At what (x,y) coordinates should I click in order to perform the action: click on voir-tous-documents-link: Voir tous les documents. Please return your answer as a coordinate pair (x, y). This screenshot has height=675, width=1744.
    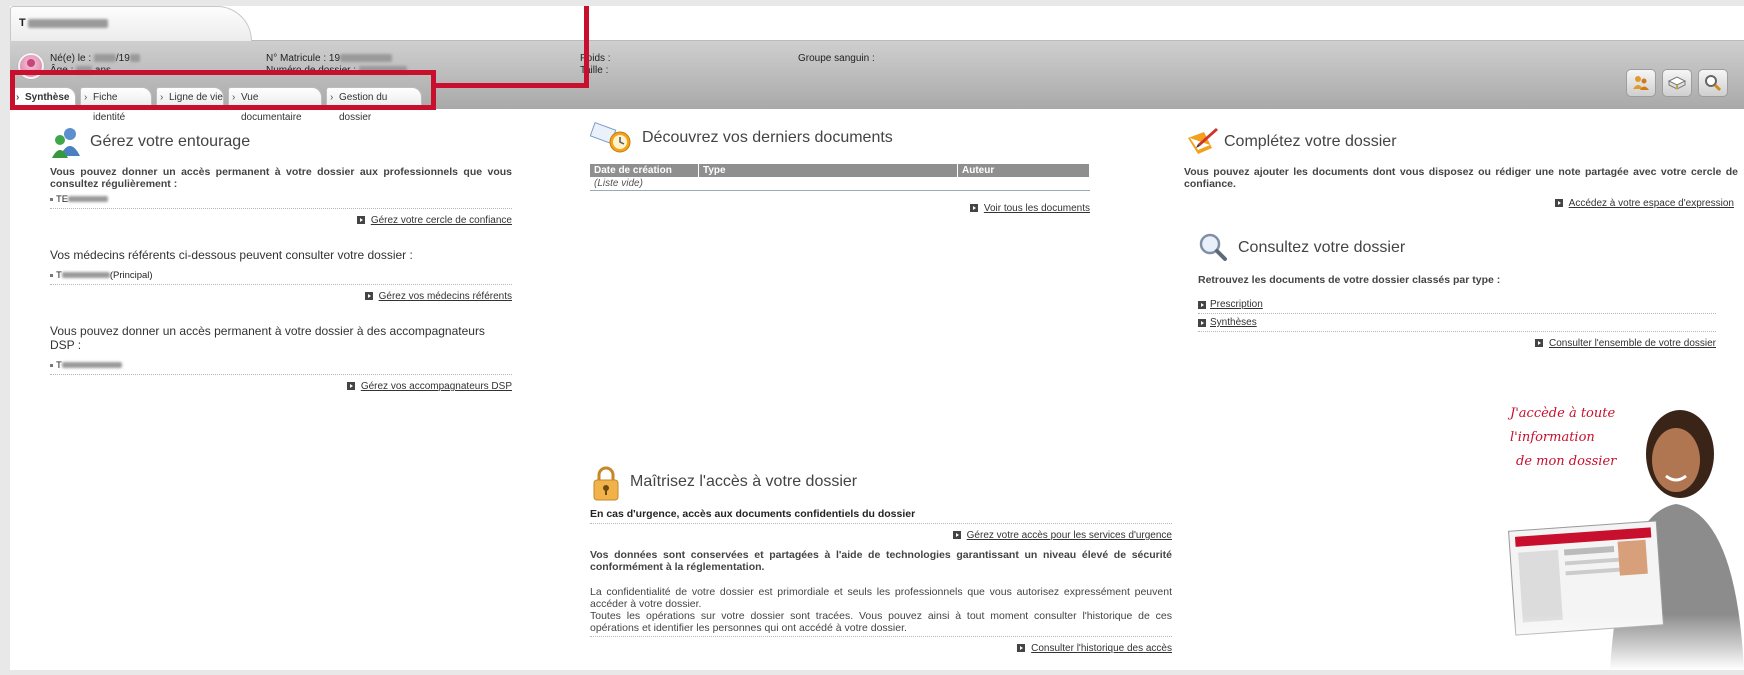
    Looking at the image, I should click on (1037, 208).